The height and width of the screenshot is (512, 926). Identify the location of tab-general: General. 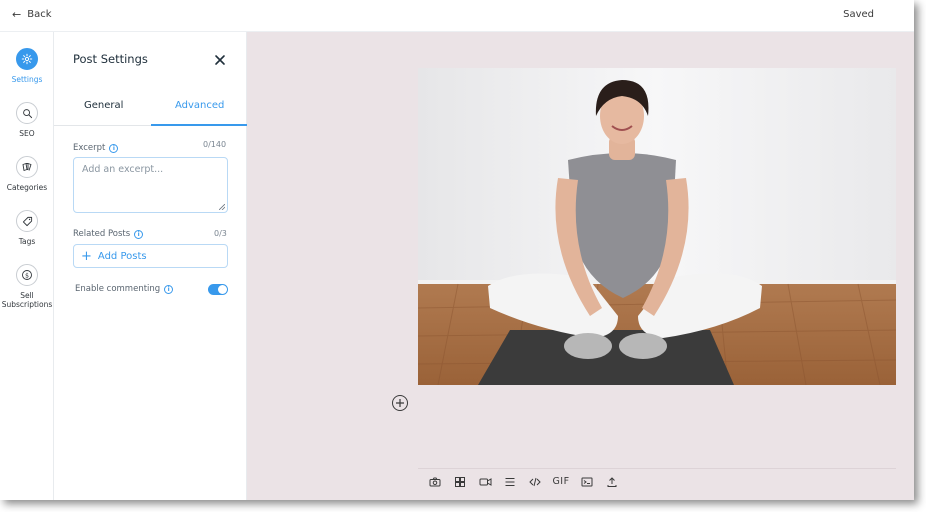
(103, 105).